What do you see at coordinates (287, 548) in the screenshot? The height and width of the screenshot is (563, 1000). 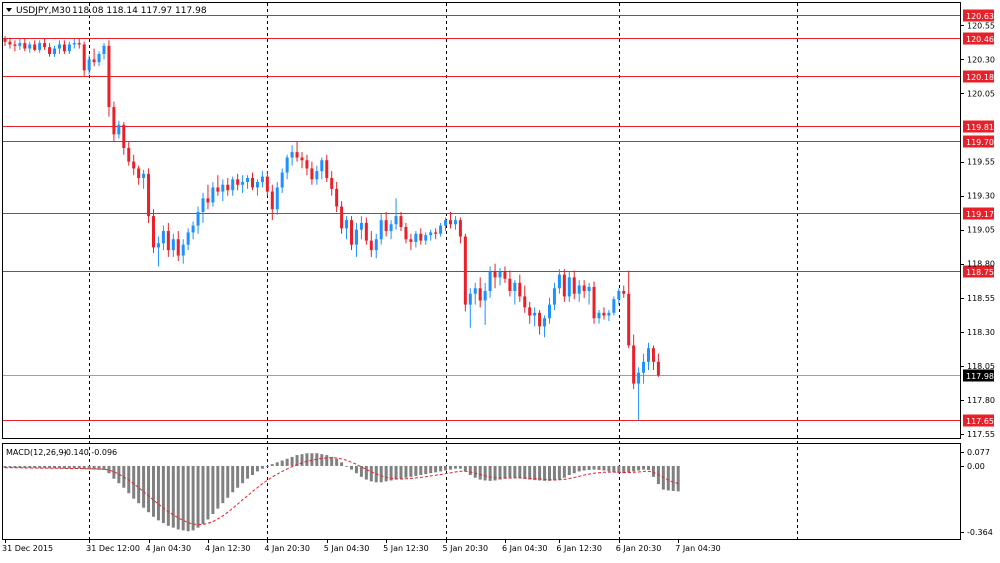 I see `time-tick-label: 4 Jan 20:30` at bounding box center [287, 548].